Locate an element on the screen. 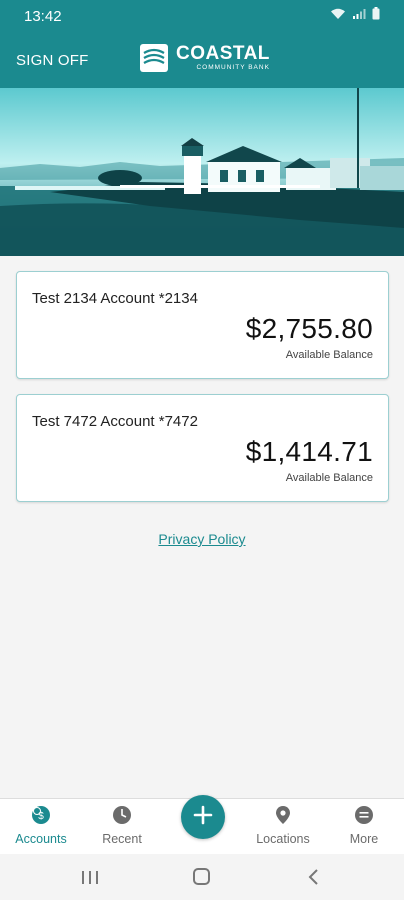 Image resolution: width=404 pixels, height=900 pixels. nav-label: Accounts is located at coordinates (41, 839).